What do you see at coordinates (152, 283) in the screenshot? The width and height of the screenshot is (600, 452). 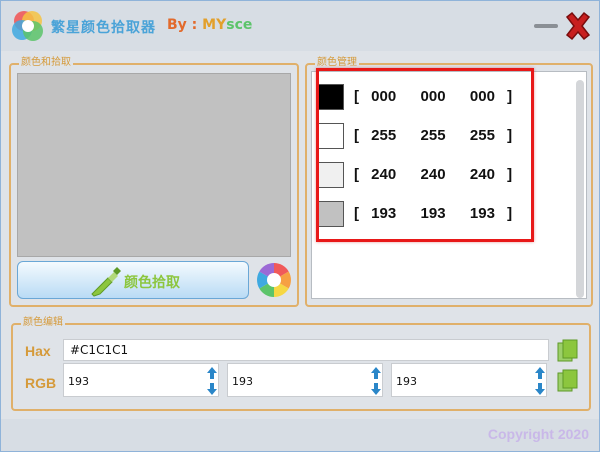 I see `pick-button-label: 颜色拾取` at bounding box center [152, 283].